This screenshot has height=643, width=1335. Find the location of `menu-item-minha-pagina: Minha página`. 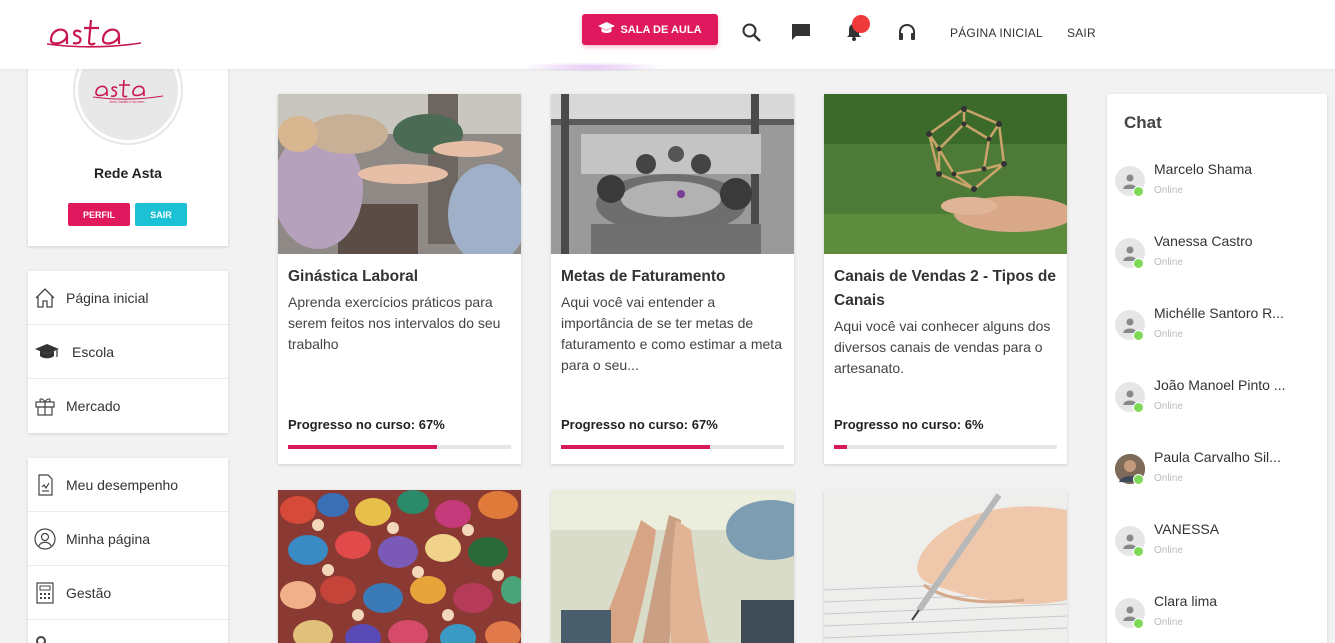

menu-item-minha-pagina: Minha página is located at coordinates (128, 539).